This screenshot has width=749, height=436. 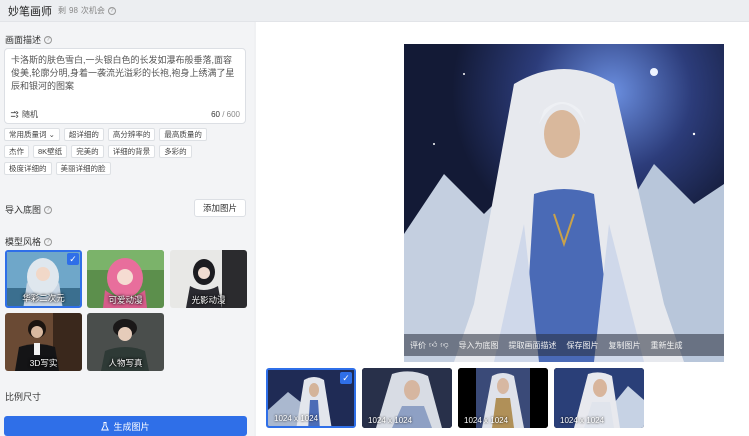 I want to click on model-style-label-text: 模型风格, so click(x=23, y=242).